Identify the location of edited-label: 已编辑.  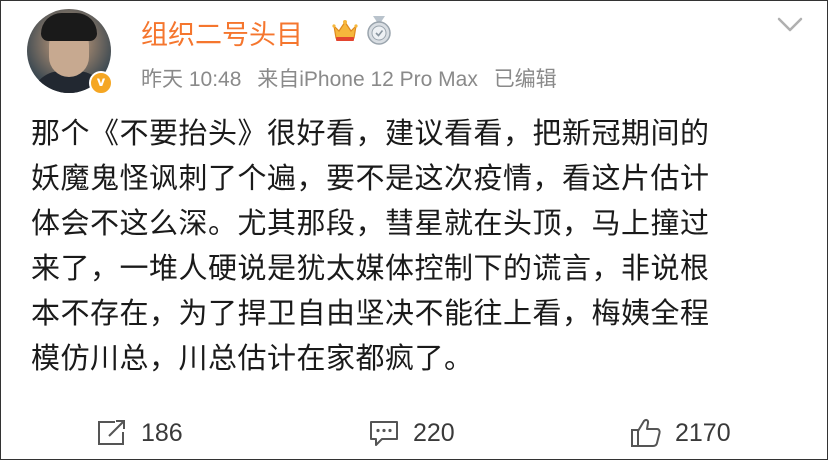
(525, 79).